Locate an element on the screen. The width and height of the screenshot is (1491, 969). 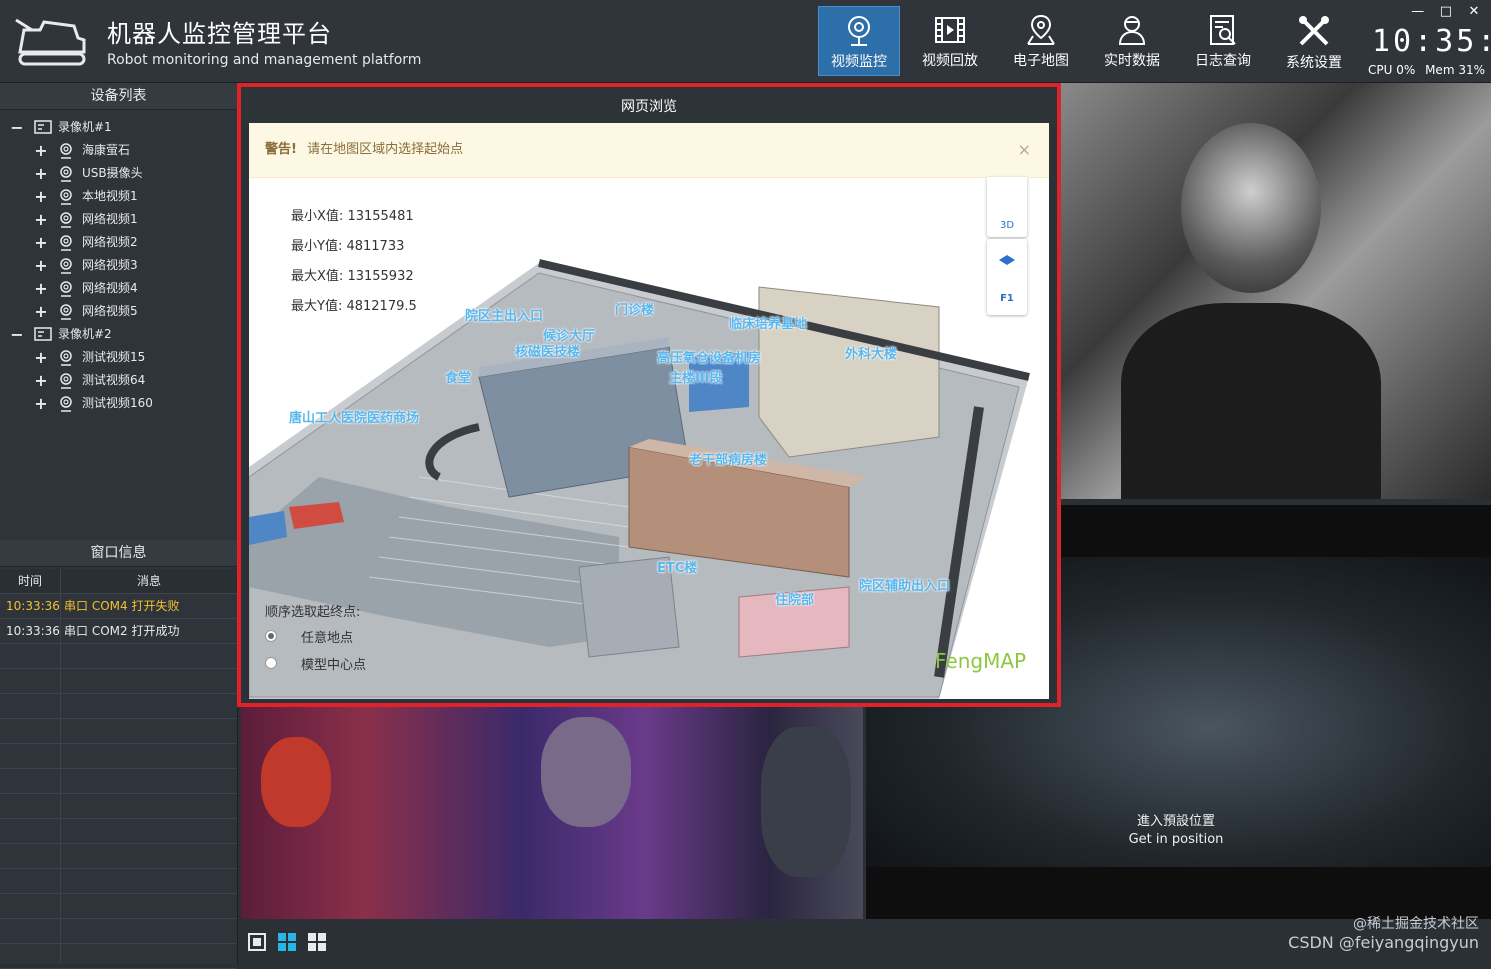
brand-logo: FengMAP is located at coordinates (981, 661).